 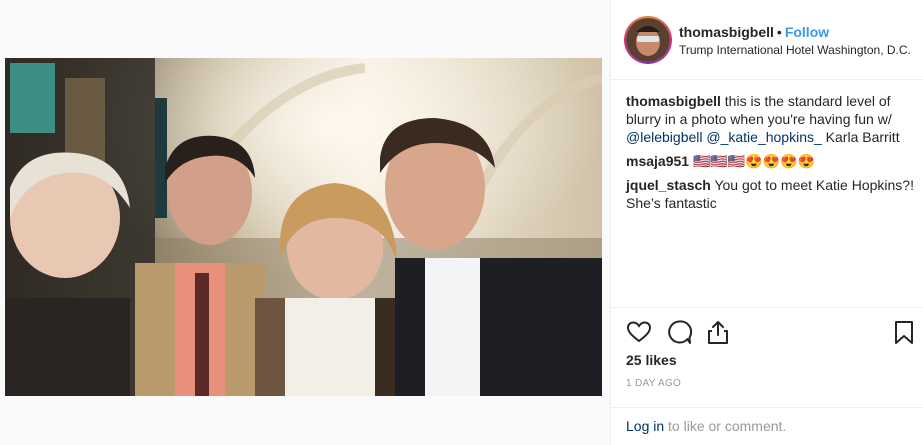 What do you see at coordinates (645, 426) in the screenshot?
I see `login-link: Log in` at bounding box center [645, 426].